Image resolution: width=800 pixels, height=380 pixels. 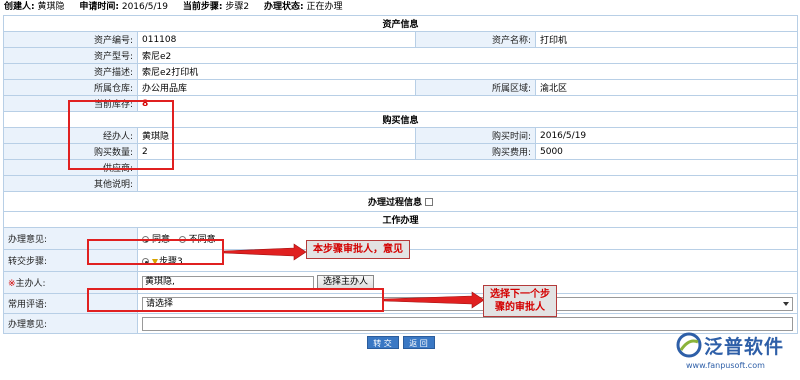 What do you see at coordinates (666, 135) in the screenshot?
I see `purchase-time-value: 2016/5/19` at bounding box center [666, 135].